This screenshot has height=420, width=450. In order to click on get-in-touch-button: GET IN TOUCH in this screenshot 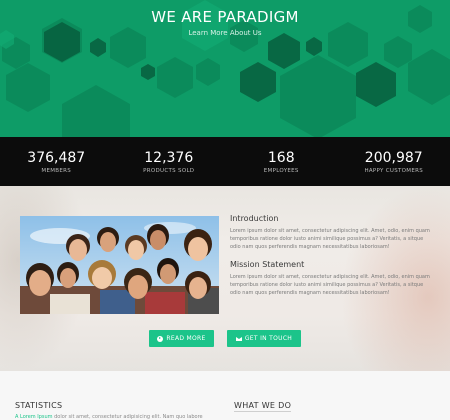, I will do `click(264, 338)`.